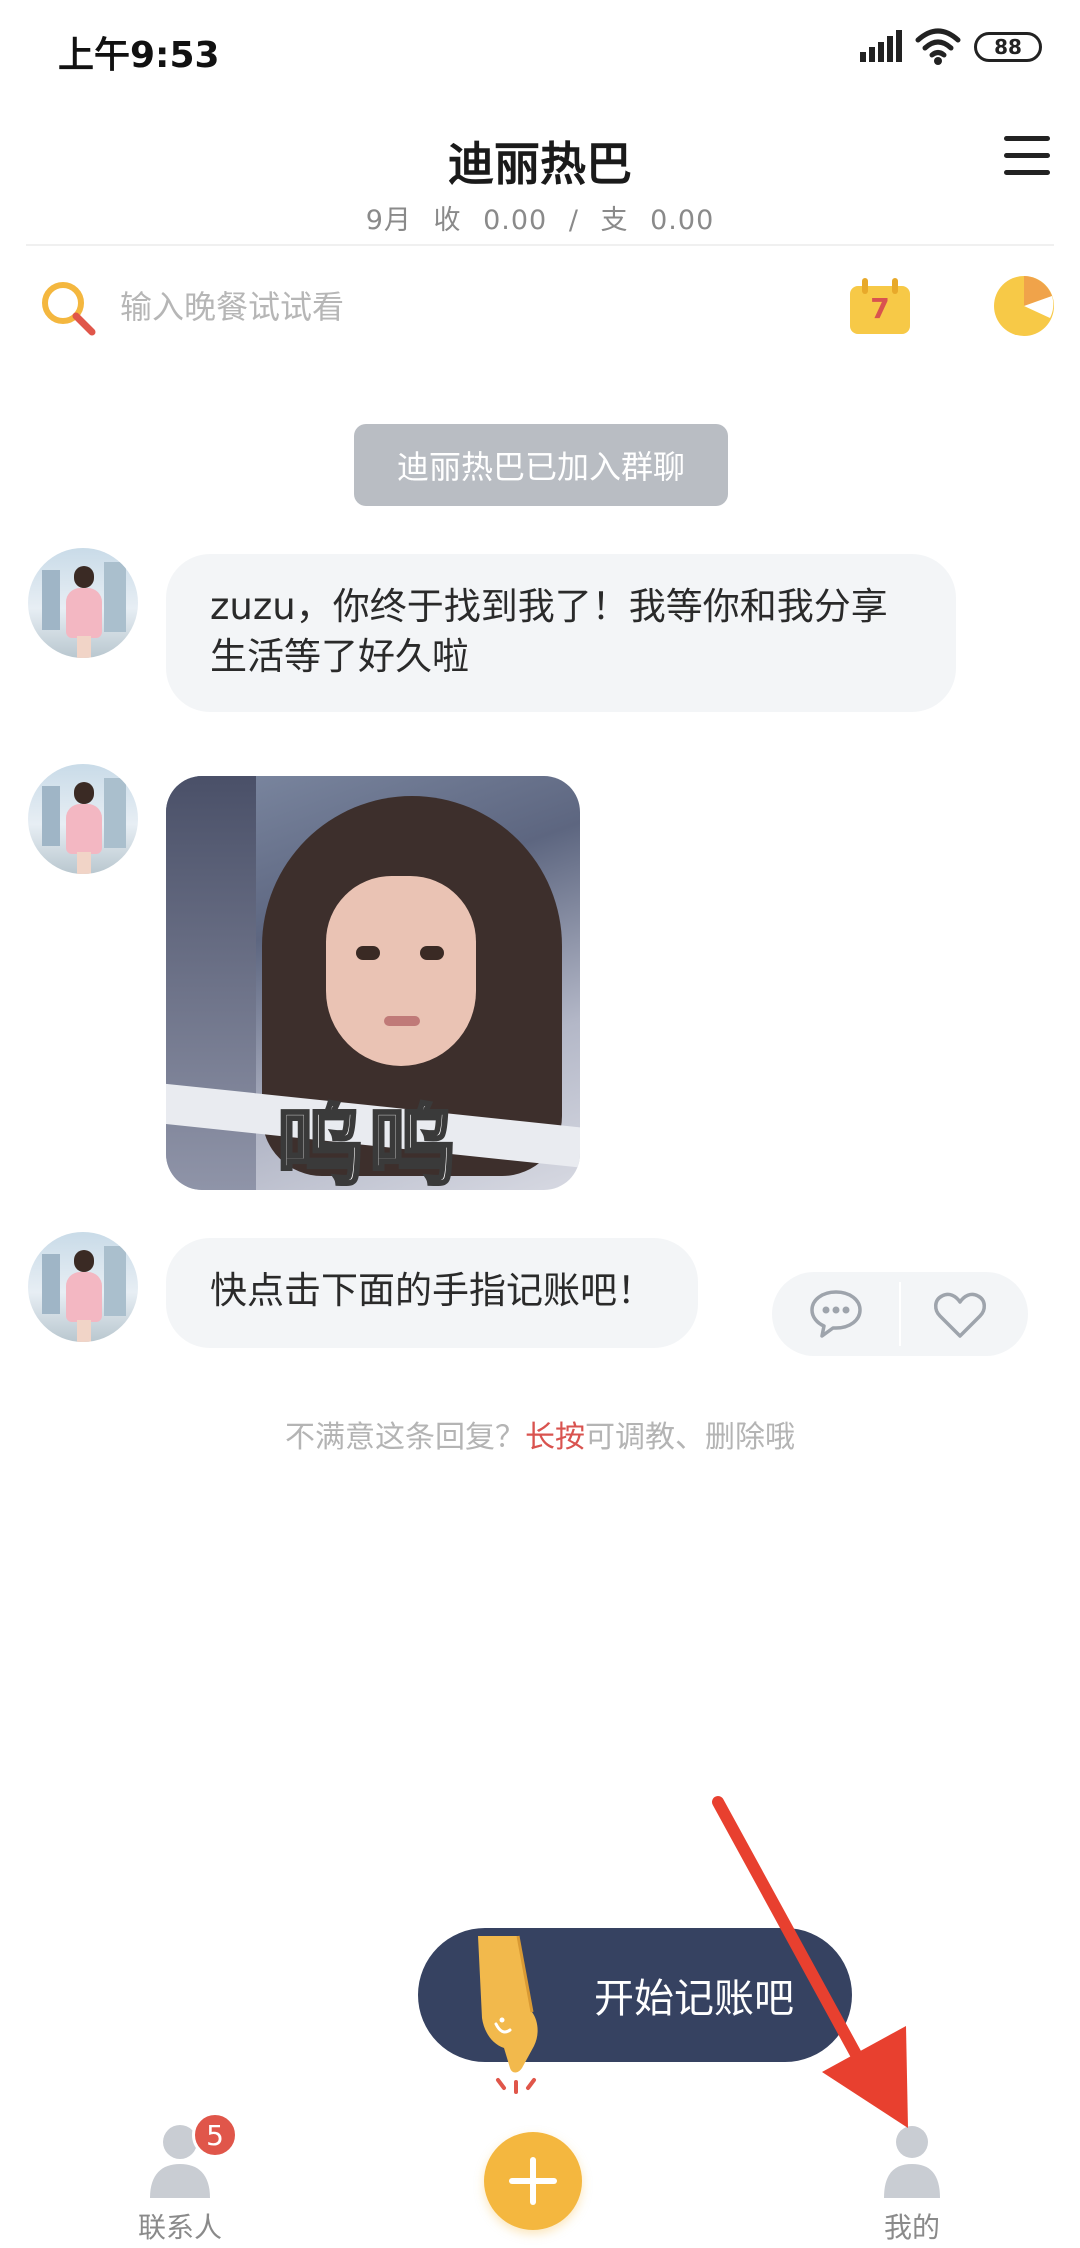 The height and width of the screenshot is (2248, 1080). What do you see at coordinates (960, 1315) in the screenshot?
I see `heart-icon` at bounding box center [960, 1315].